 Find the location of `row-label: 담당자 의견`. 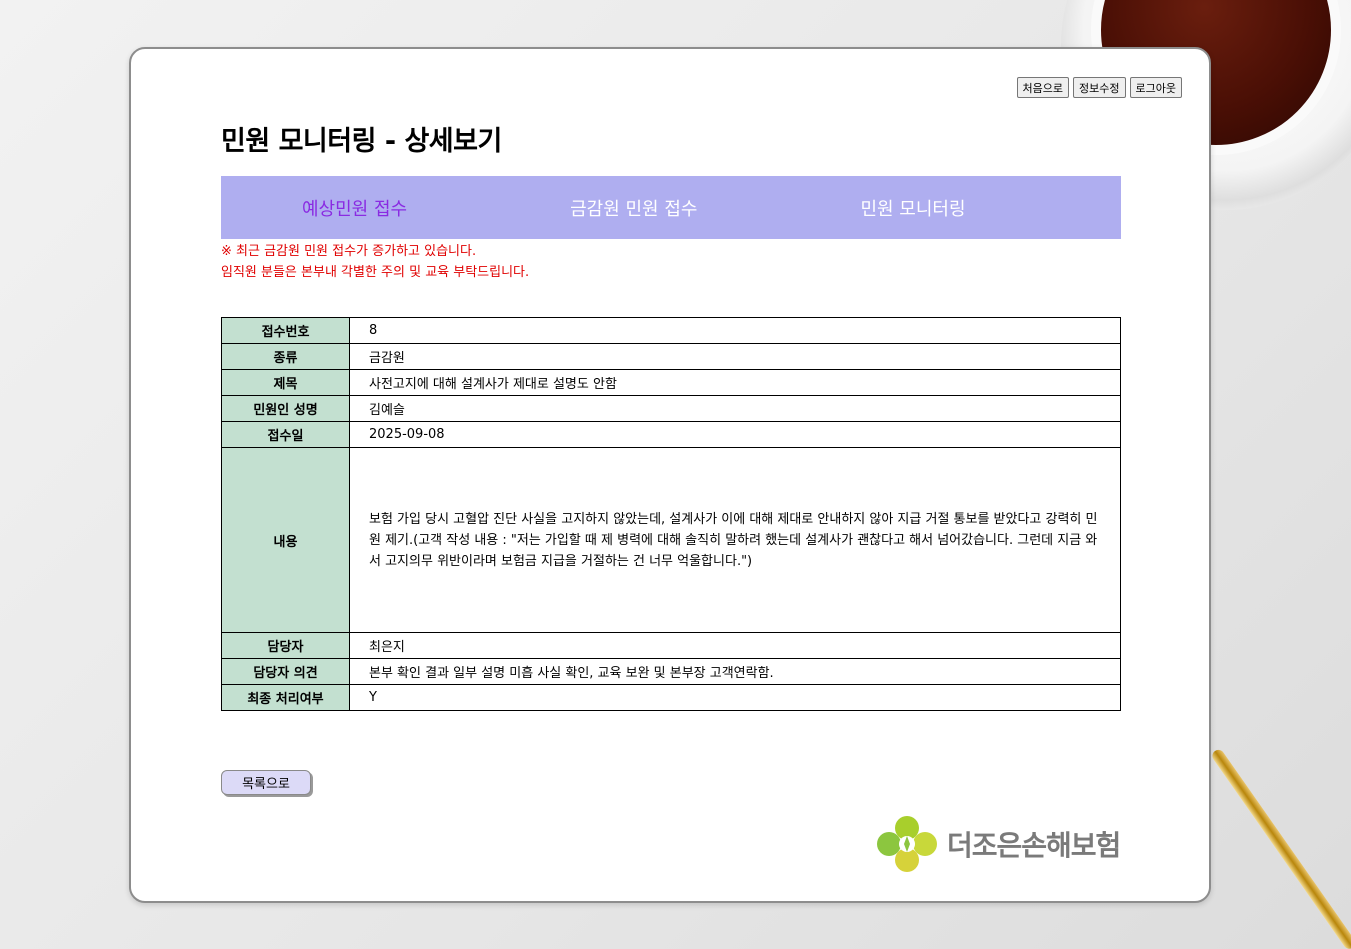

row-label: 담당자 의견 is located at coordinates (285, 671).